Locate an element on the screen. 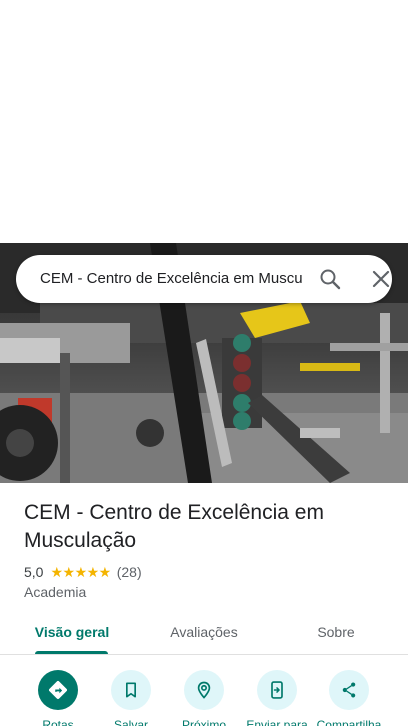  save-button: Salvar is located at coordinates (131, 698).